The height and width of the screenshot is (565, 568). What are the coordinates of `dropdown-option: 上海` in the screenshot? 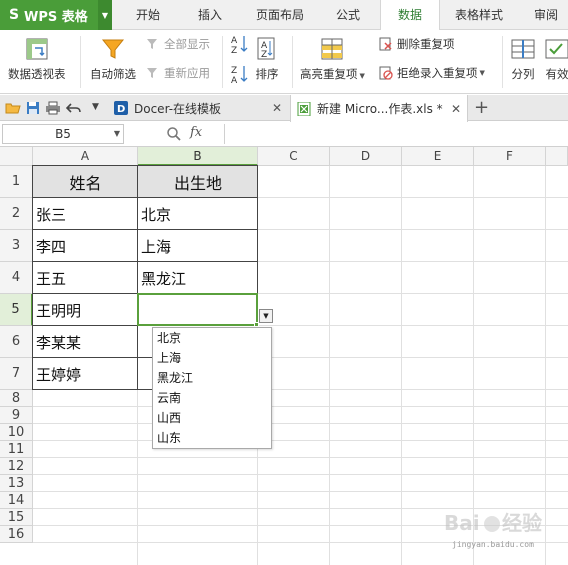 It's located at (212, 358).